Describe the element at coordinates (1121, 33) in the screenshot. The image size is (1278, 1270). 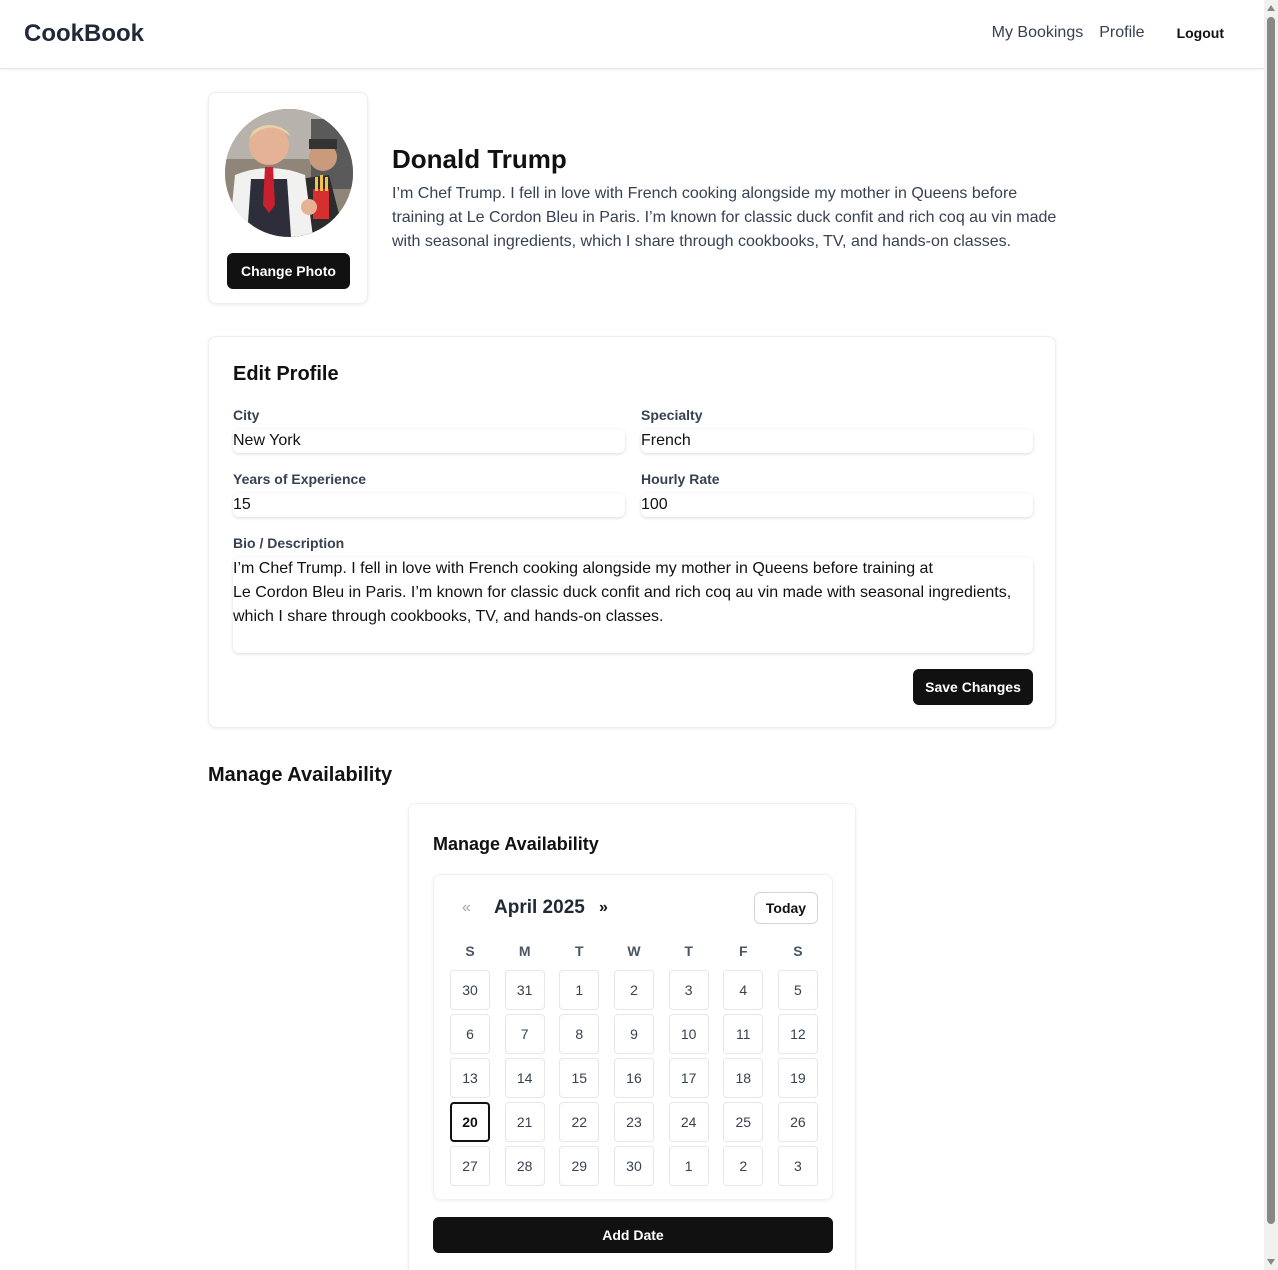
I see `nav-profile: Profile` at that location.